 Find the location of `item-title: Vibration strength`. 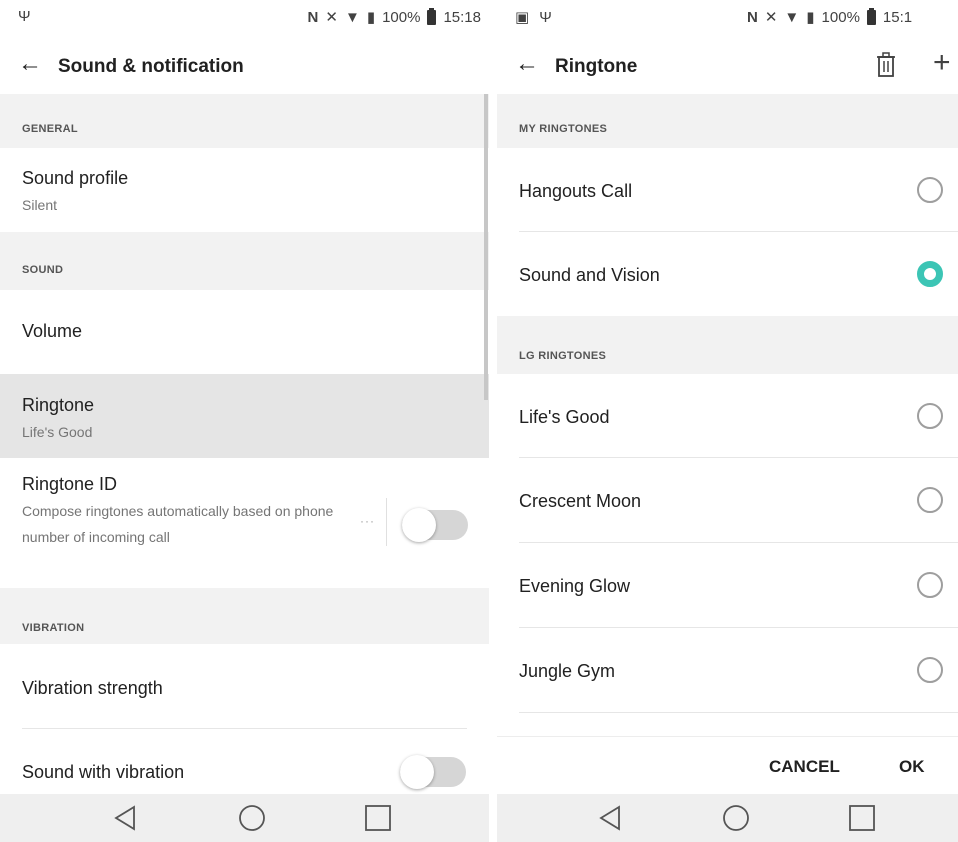

item-title: Vibration strength is located at coordinates (92, 688).